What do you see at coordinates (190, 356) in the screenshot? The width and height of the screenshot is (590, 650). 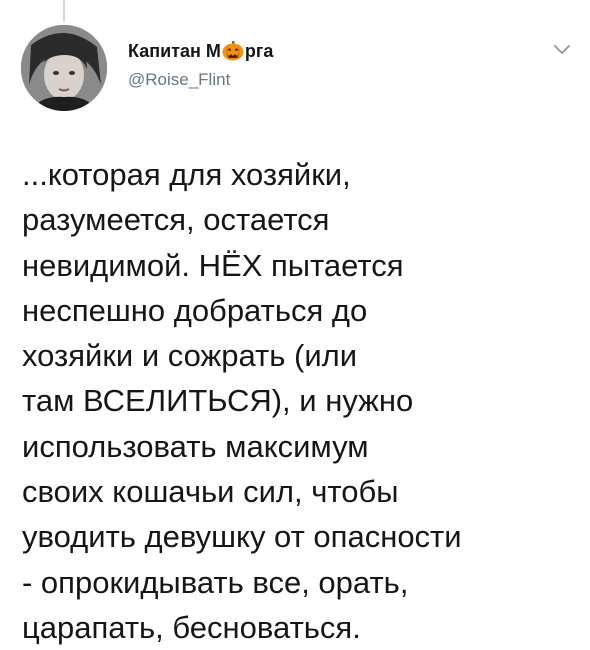 I see `tweet-text-line: хозяйки и сожрать (или` at bounding box center [190, 356].